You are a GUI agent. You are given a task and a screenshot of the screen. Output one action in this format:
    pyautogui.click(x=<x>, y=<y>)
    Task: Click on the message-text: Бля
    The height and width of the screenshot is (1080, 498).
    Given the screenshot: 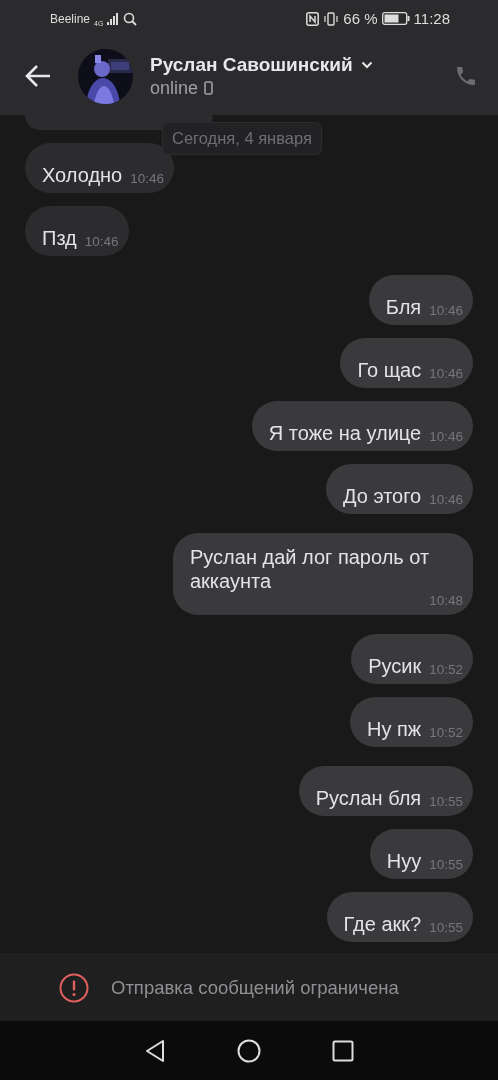 What is the action you would take?
    pyautogui.click(x=403, y=307)
    